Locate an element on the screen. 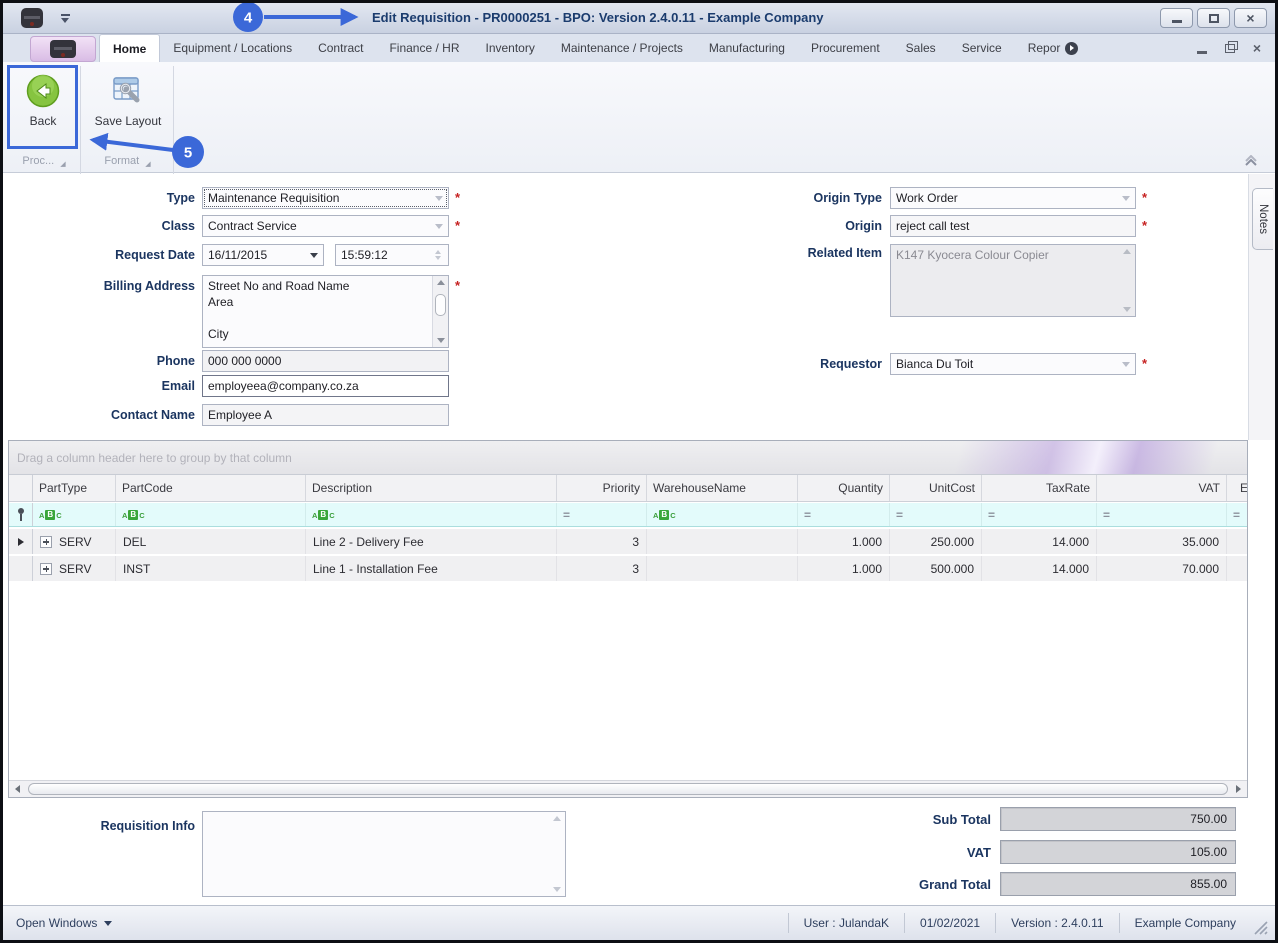 The height and width of the screenshot is (943, 1278). save-layout-button: Save Layout is located at coordinates (128, 97).